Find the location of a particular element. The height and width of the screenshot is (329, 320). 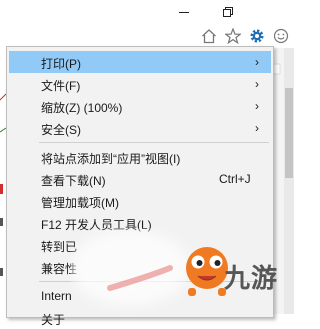

feedback-button is located at coordinates (281, 36).